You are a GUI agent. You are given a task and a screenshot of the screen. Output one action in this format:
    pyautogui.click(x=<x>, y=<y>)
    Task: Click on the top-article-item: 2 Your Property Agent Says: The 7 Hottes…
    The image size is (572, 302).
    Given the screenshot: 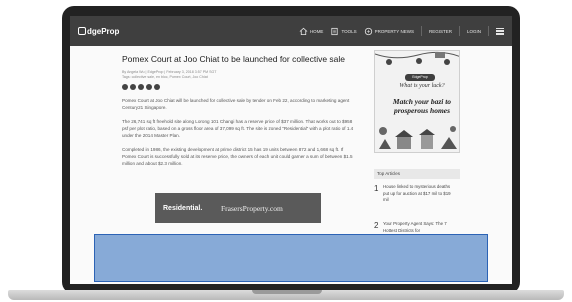 What is the action you would take?
    pyautogui.click(x=417, y=227)
    